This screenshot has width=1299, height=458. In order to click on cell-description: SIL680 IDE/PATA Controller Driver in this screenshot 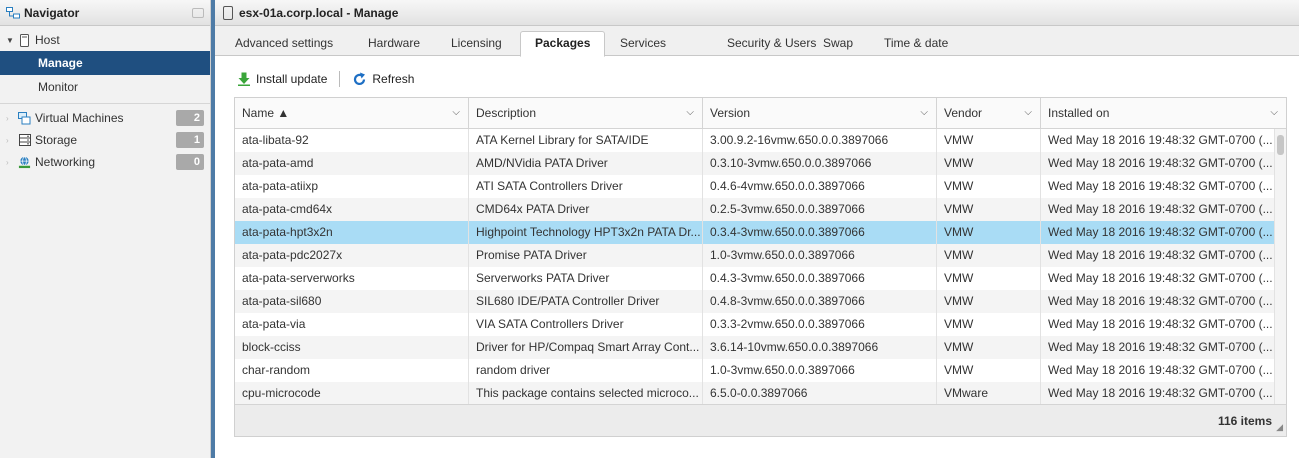, I will do `click(586, 301)`.